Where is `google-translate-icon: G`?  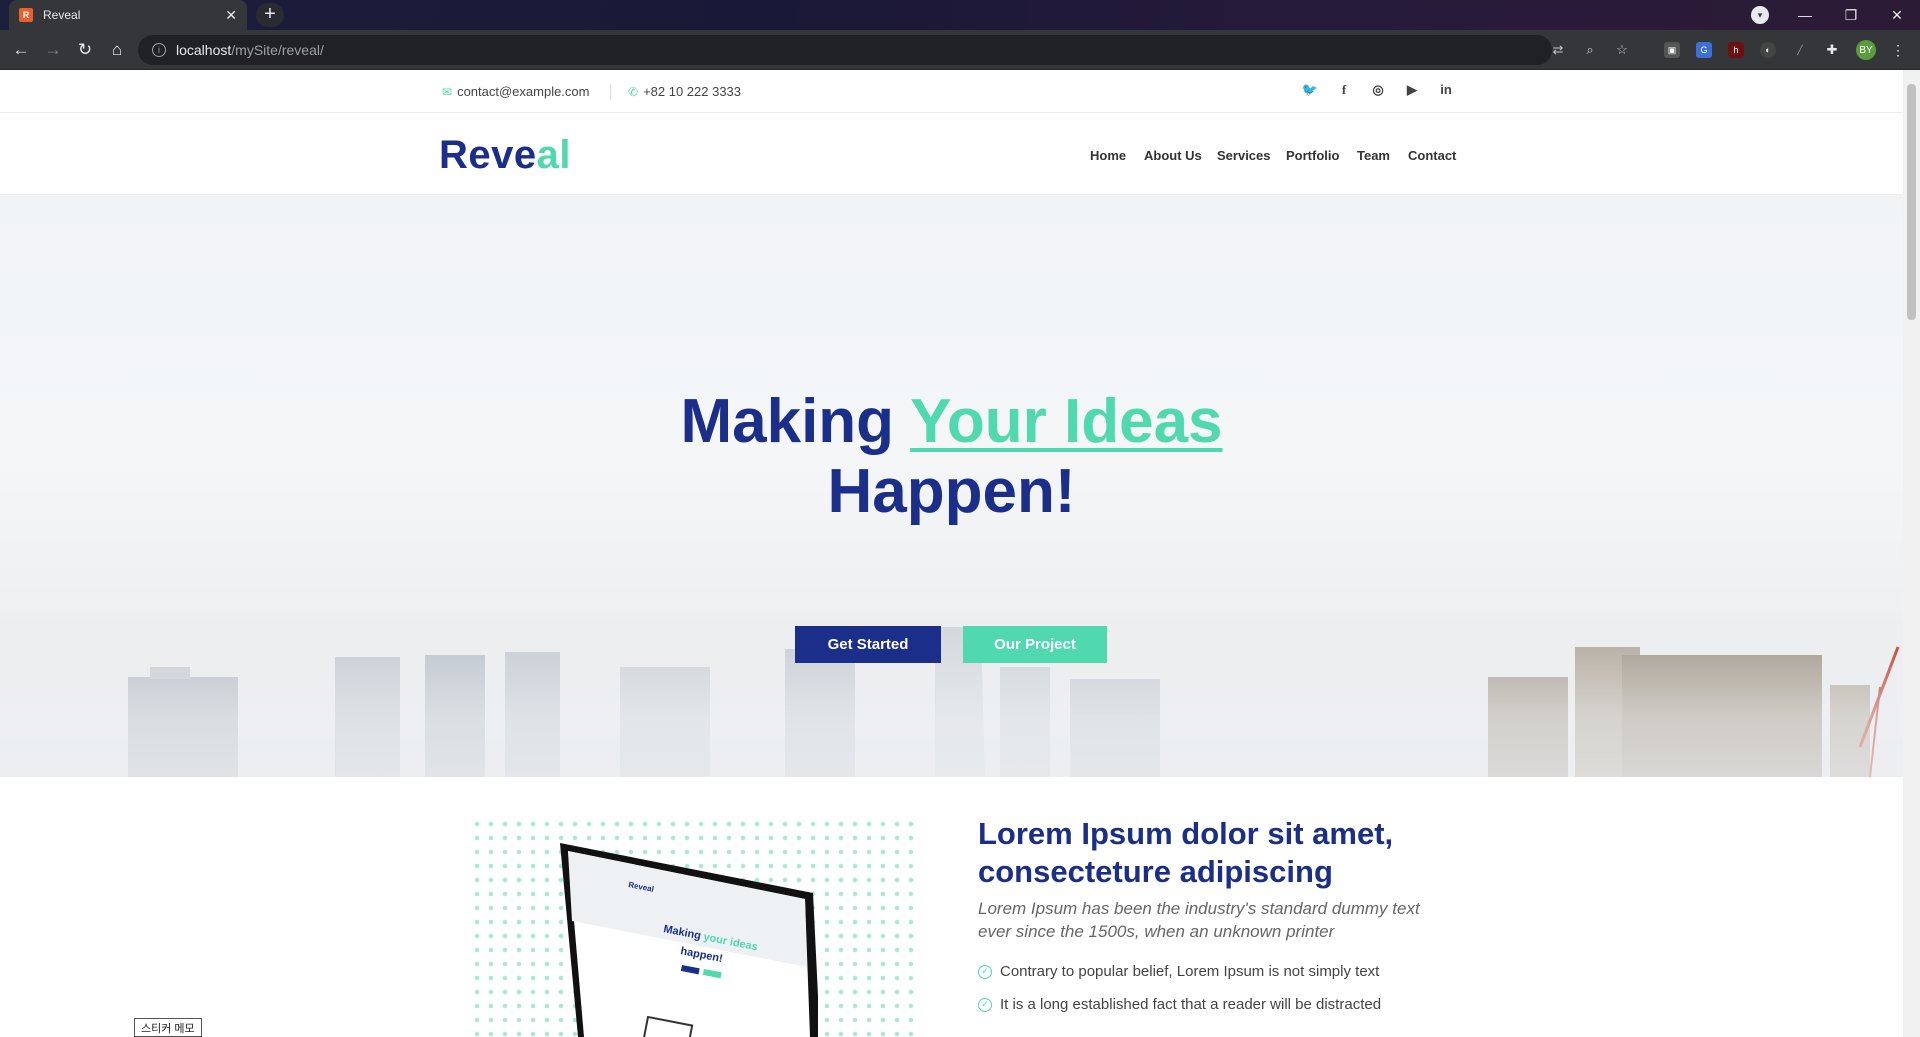
google-translate-icon: G is located at coordinates (1704, 50).